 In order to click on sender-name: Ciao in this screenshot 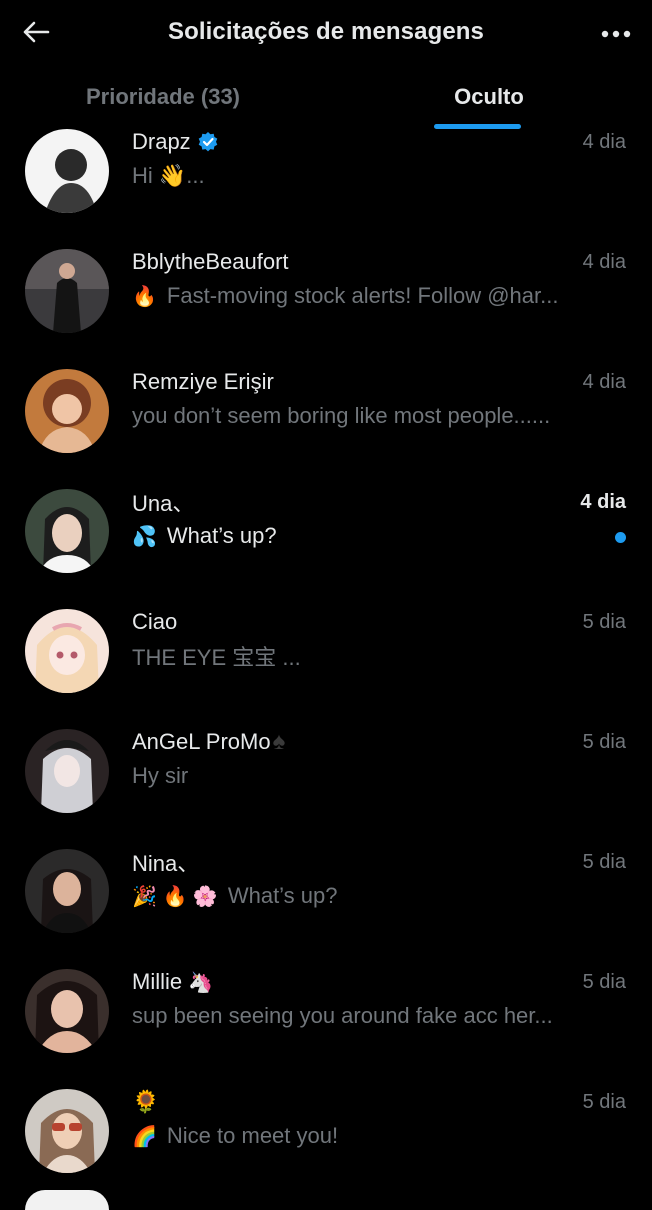, I will do `click(155, 621)`.